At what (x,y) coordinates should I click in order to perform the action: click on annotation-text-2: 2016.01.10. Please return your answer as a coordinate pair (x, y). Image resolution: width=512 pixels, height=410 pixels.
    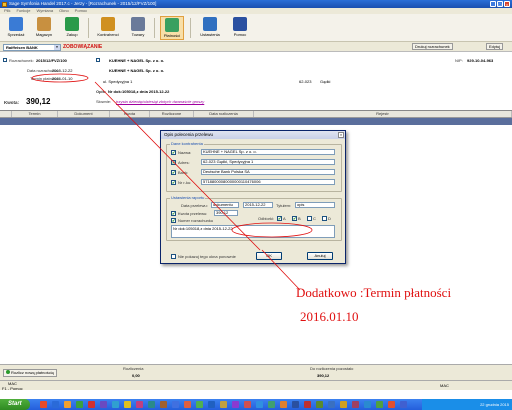
    Looking at the image, I should click on (329, 316).